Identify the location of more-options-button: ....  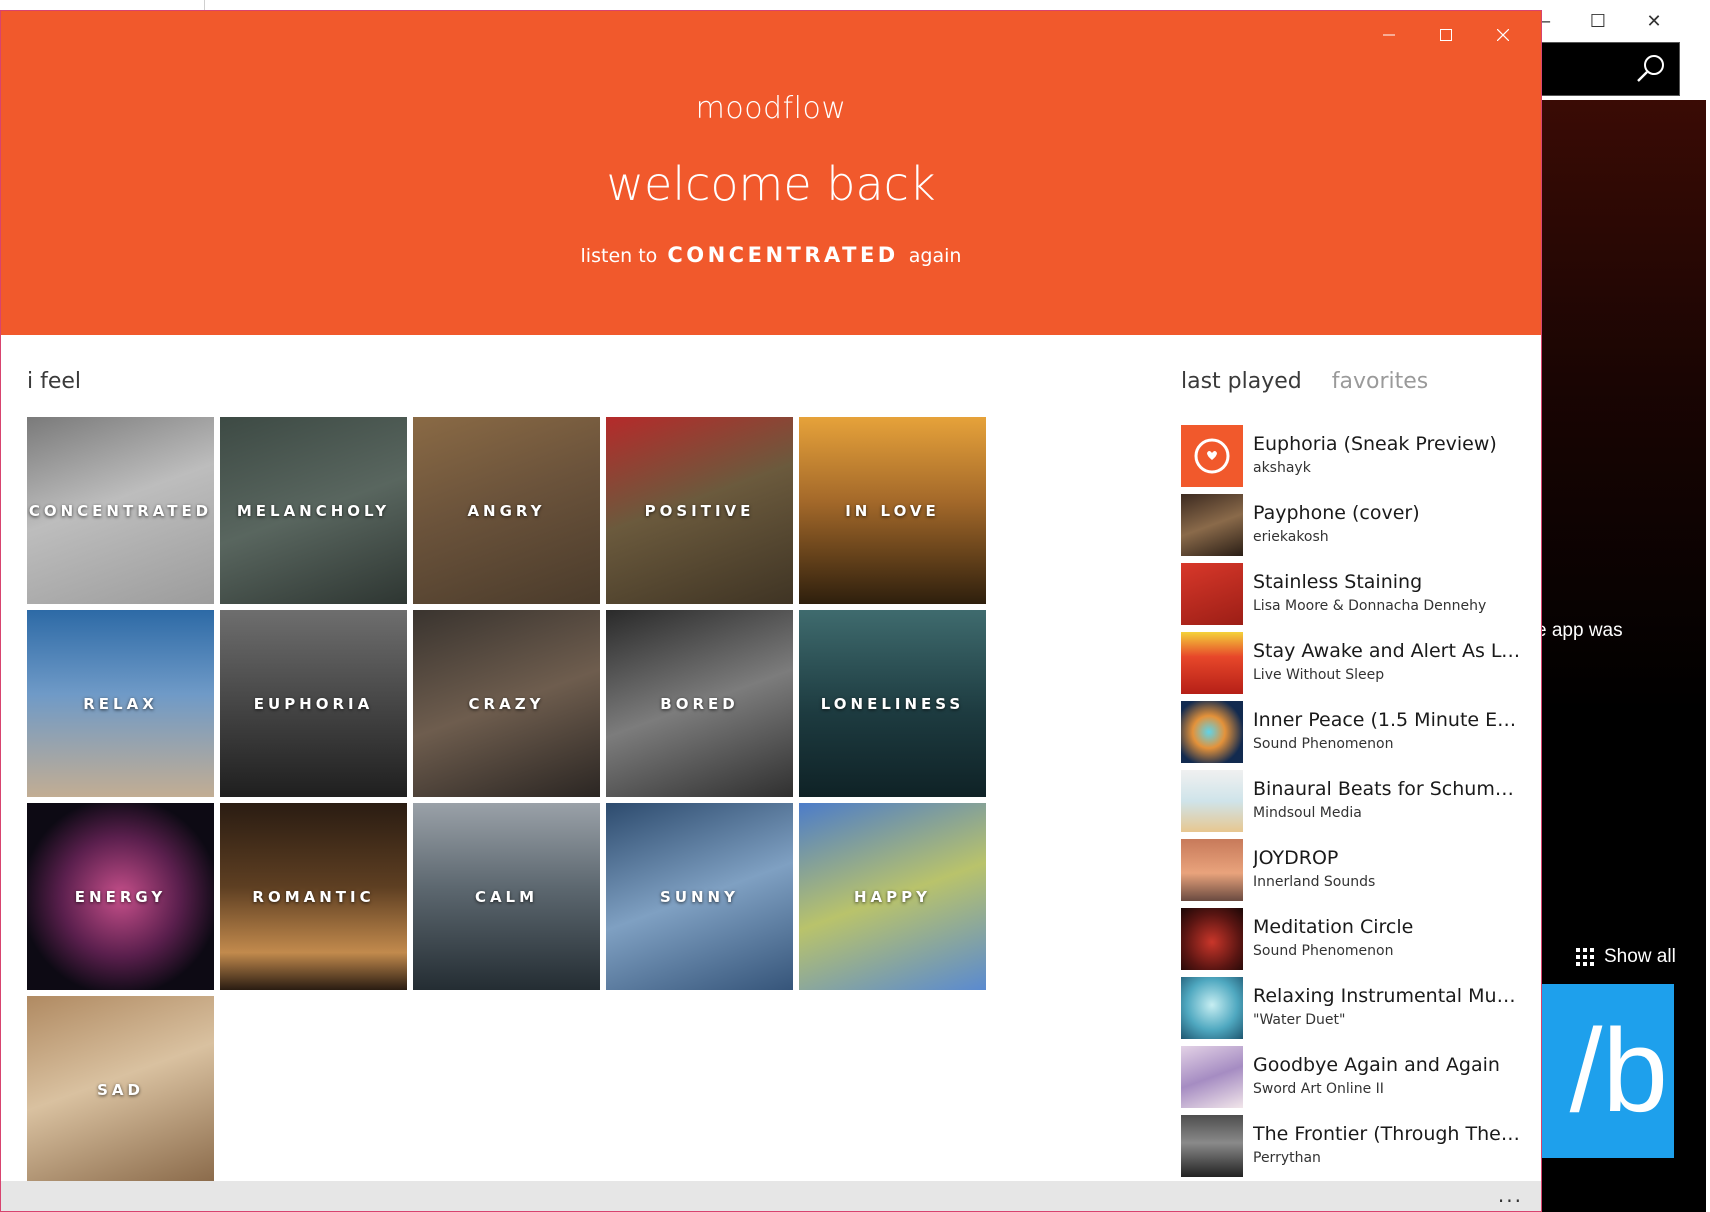
(1510, 1195).